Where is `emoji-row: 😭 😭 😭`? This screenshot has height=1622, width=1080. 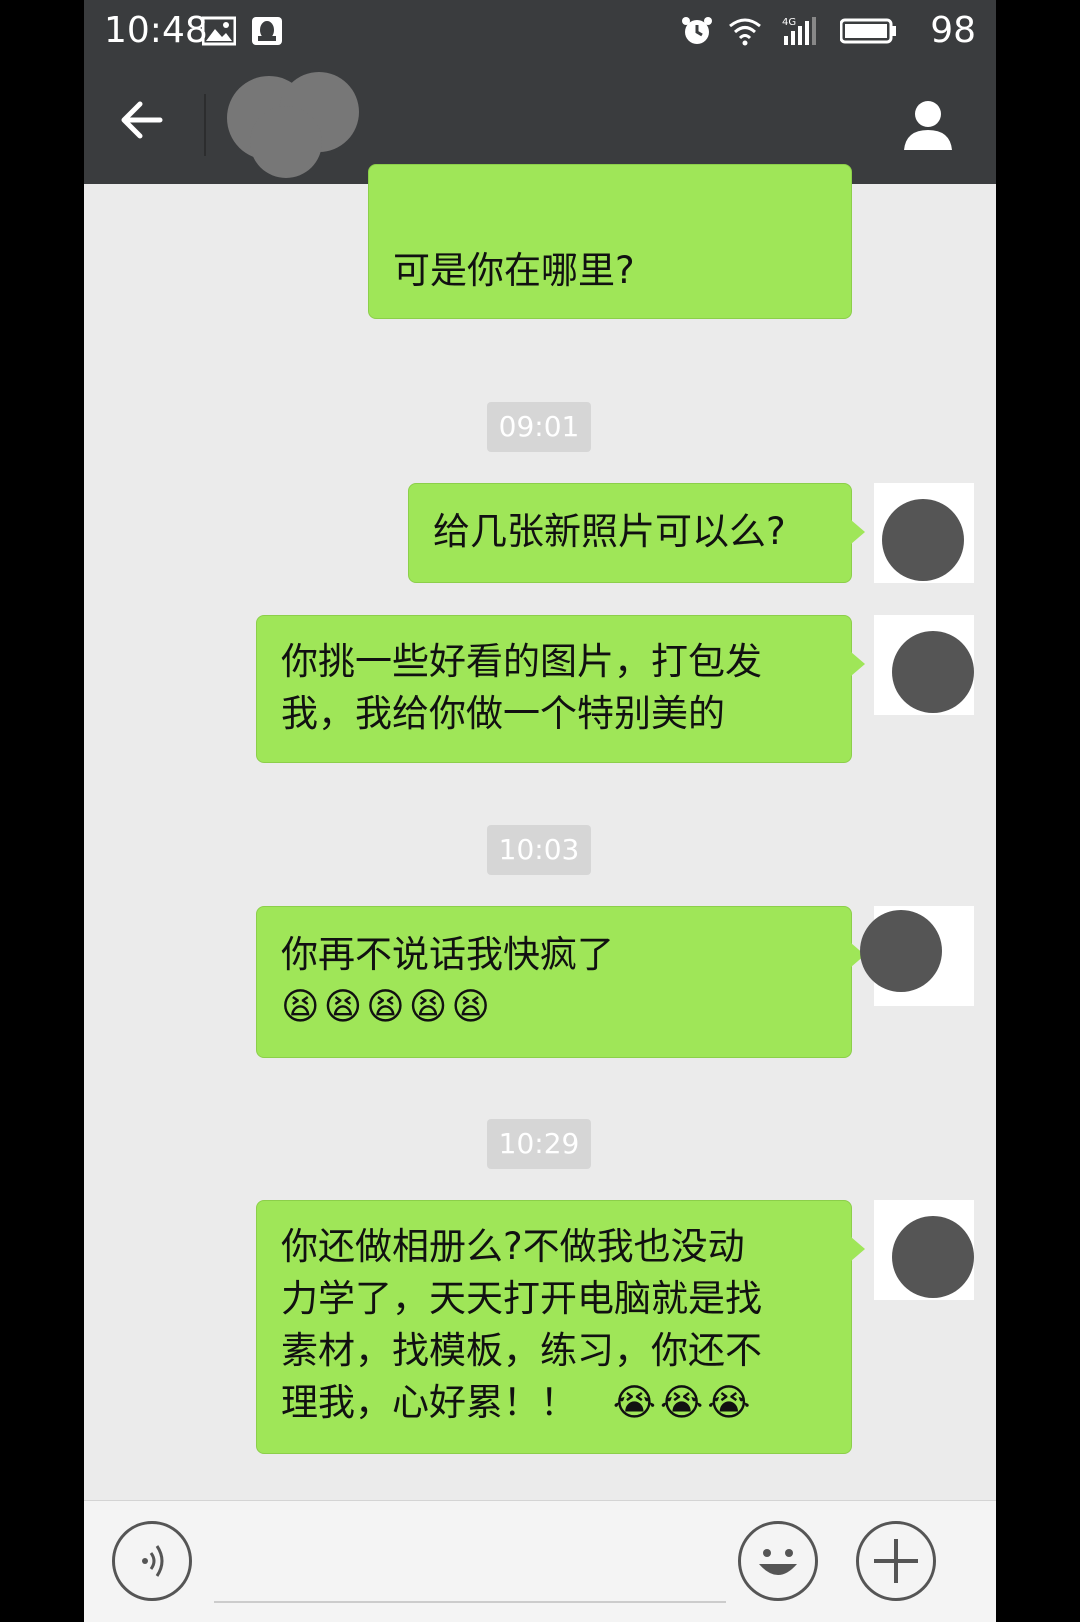 emoji-row: 😭 😭 😭 is located at coordinates (684, 1402).